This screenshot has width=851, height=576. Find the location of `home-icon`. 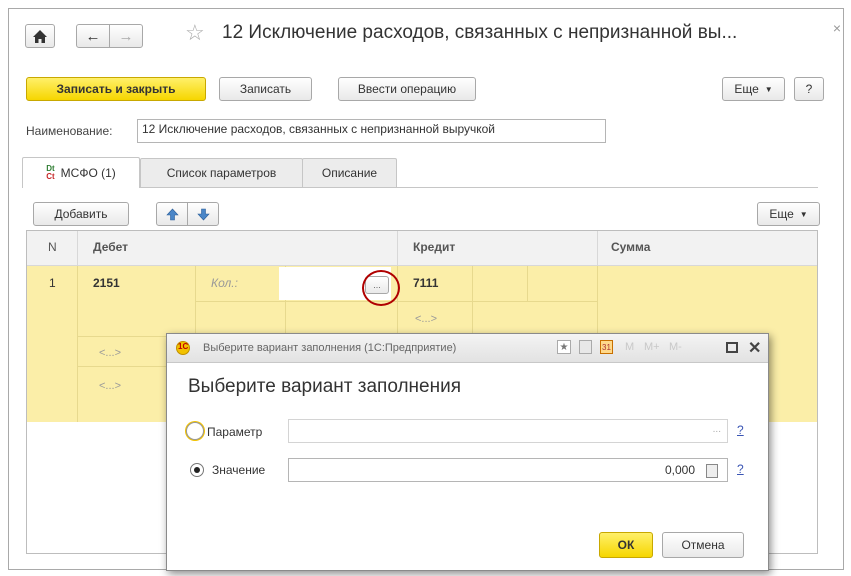

home-icon is located at coordinates (40, 36).